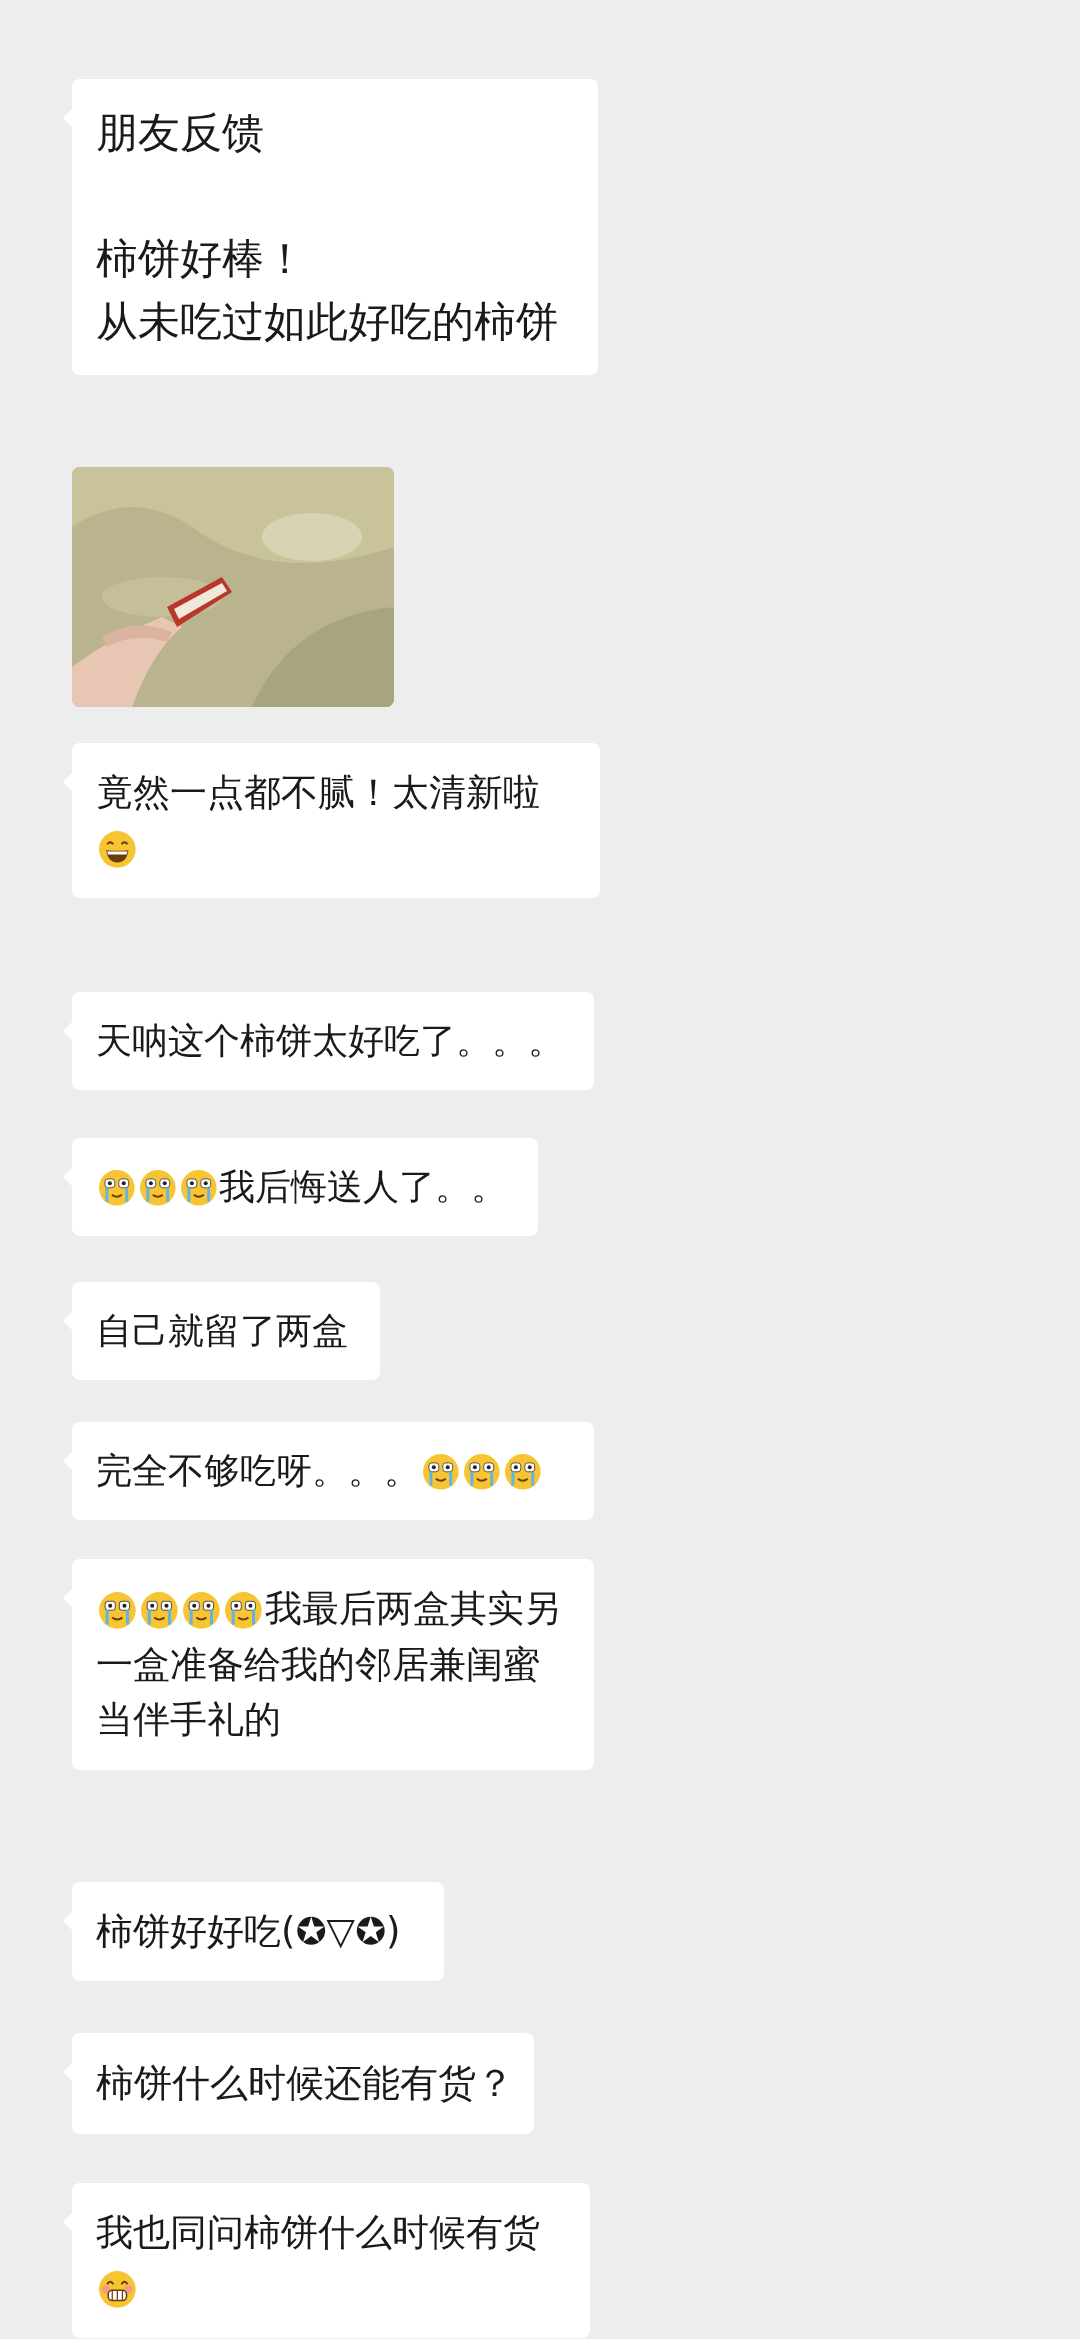  What do you see at coordinates (412, 1608) in the screenshot?
I see `message-text: 我最后两盒其实另` at bounding box center [412, 1608].